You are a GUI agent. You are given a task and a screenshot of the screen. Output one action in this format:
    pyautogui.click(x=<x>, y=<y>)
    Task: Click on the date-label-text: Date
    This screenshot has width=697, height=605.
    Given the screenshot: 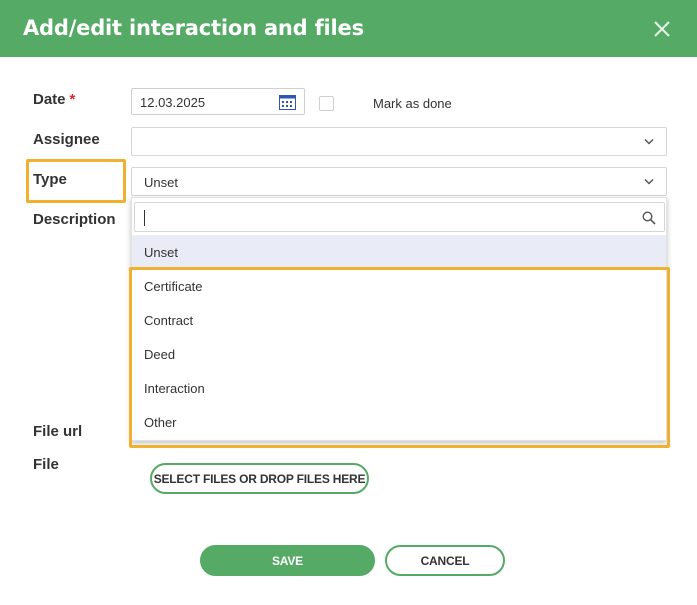 What is the action you would take?
    pyautogui.click(x=49, y=99)
    